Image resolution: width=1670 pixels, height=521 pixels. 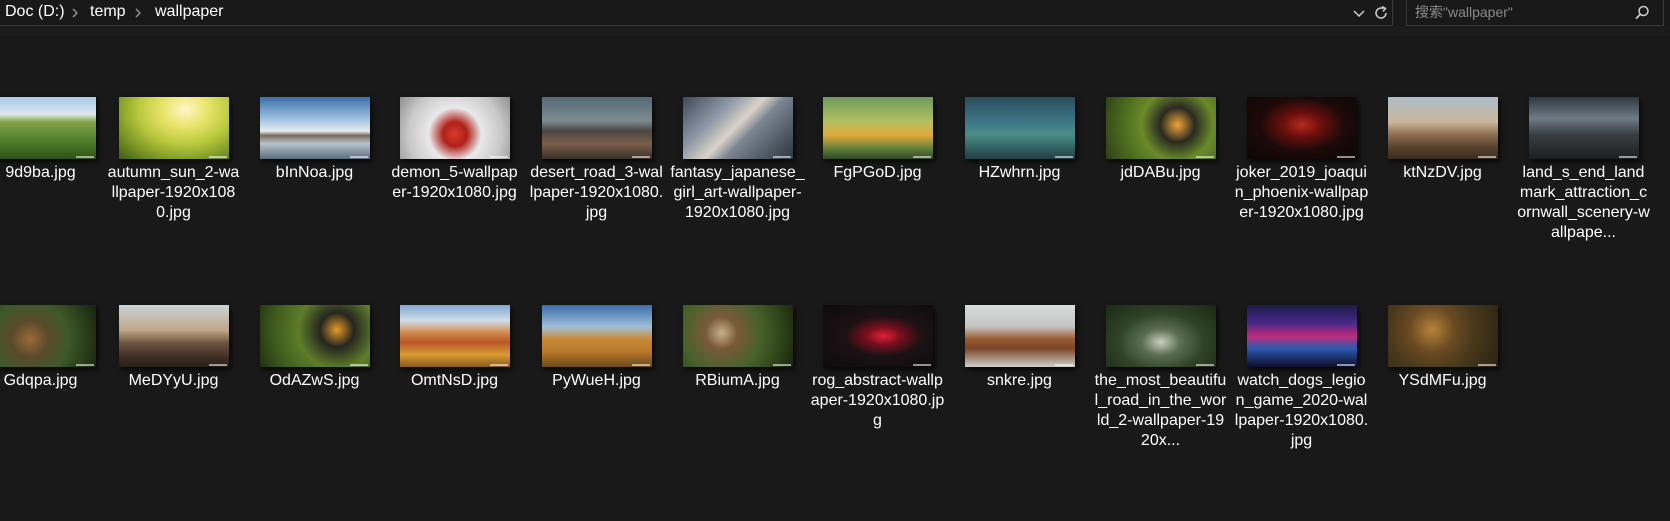 What do you see at coordinates (835, 31) in the screenshot?
I see `content-header-strip` at bounding box center [835, 31].